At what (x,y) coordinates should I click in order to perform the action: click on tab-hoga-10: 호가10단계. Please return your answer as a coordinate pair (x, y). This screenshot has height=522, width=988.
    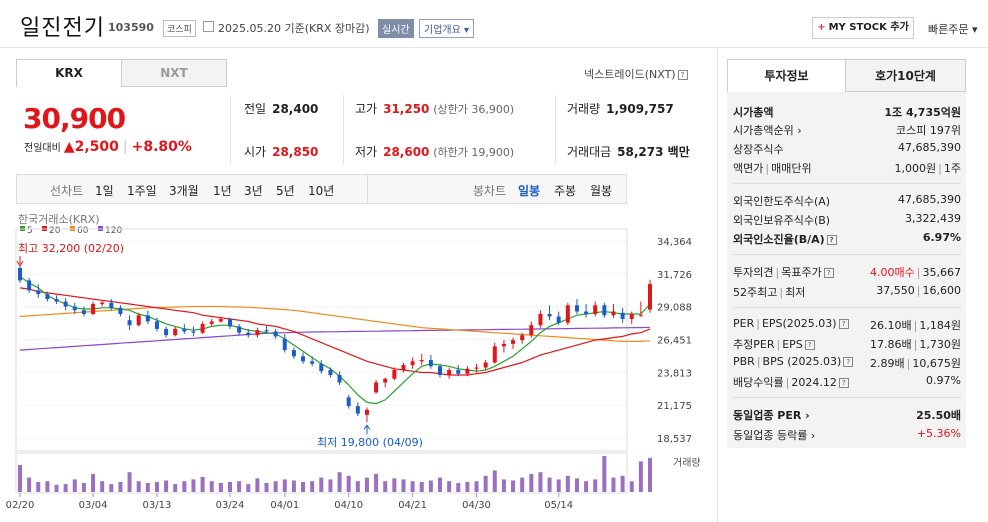
    Looking at the image, I should click on (905, 75).